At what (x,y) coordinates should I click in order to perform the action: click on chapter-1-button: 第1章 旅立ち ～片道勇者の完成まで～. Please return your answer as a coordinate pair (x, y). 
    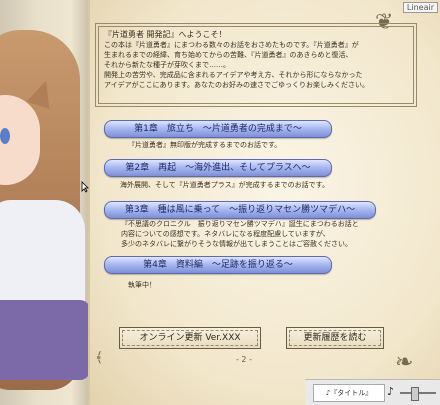
    Looking at the image, I should click on (218, 129).